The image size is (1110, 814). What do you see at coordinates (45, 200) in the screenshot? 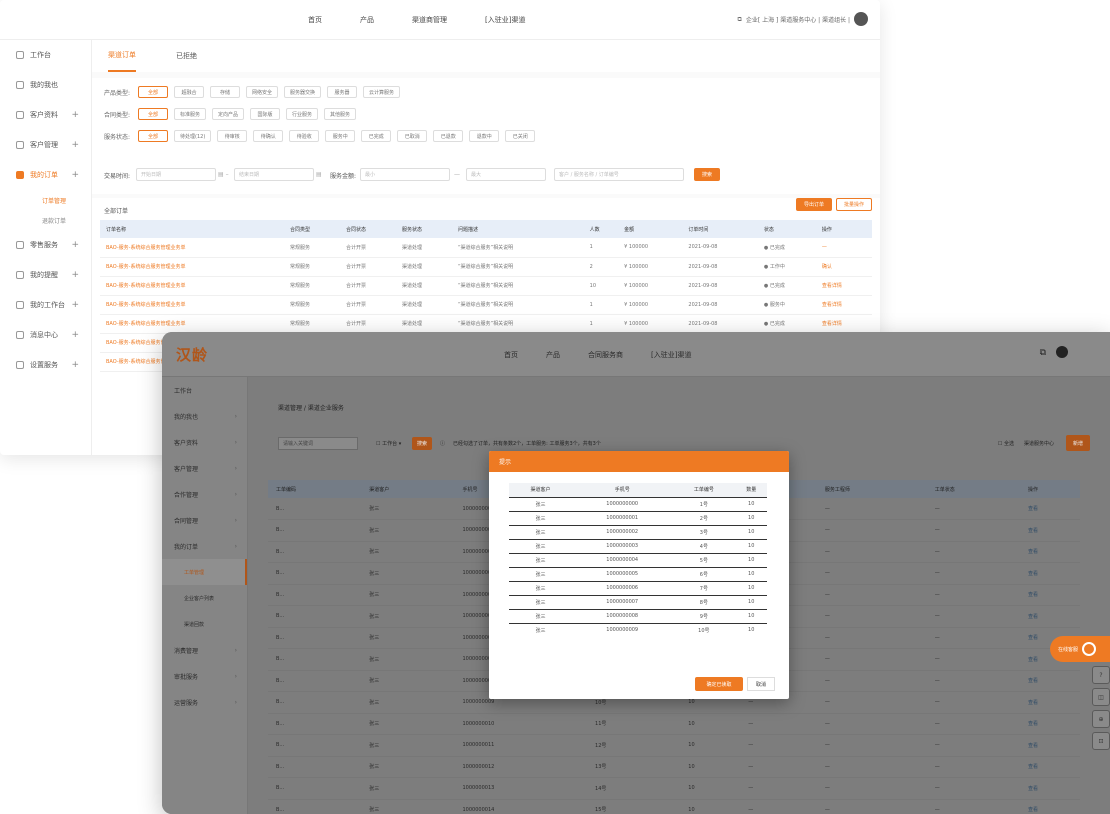
I see `sidebar-subitem: 订单管理` at bounding box center [45, 200].